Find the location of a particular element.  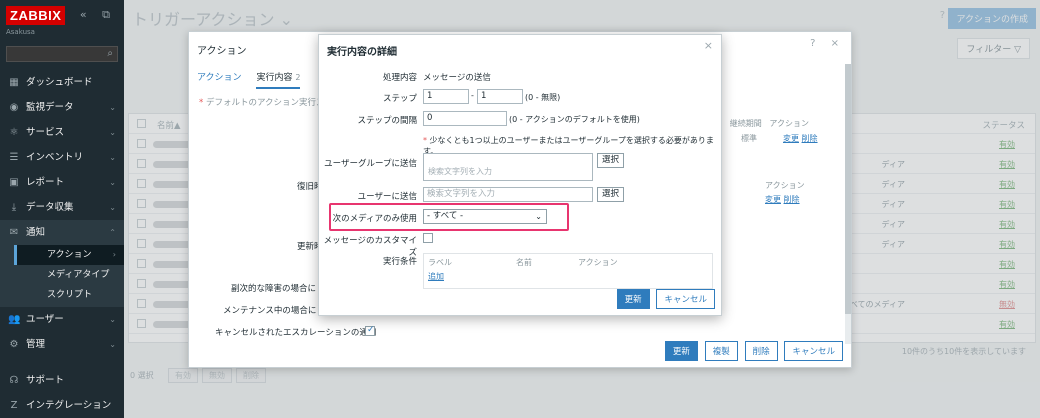

zabbix-logo: ZABBIX is located at coordinates (36, 15).